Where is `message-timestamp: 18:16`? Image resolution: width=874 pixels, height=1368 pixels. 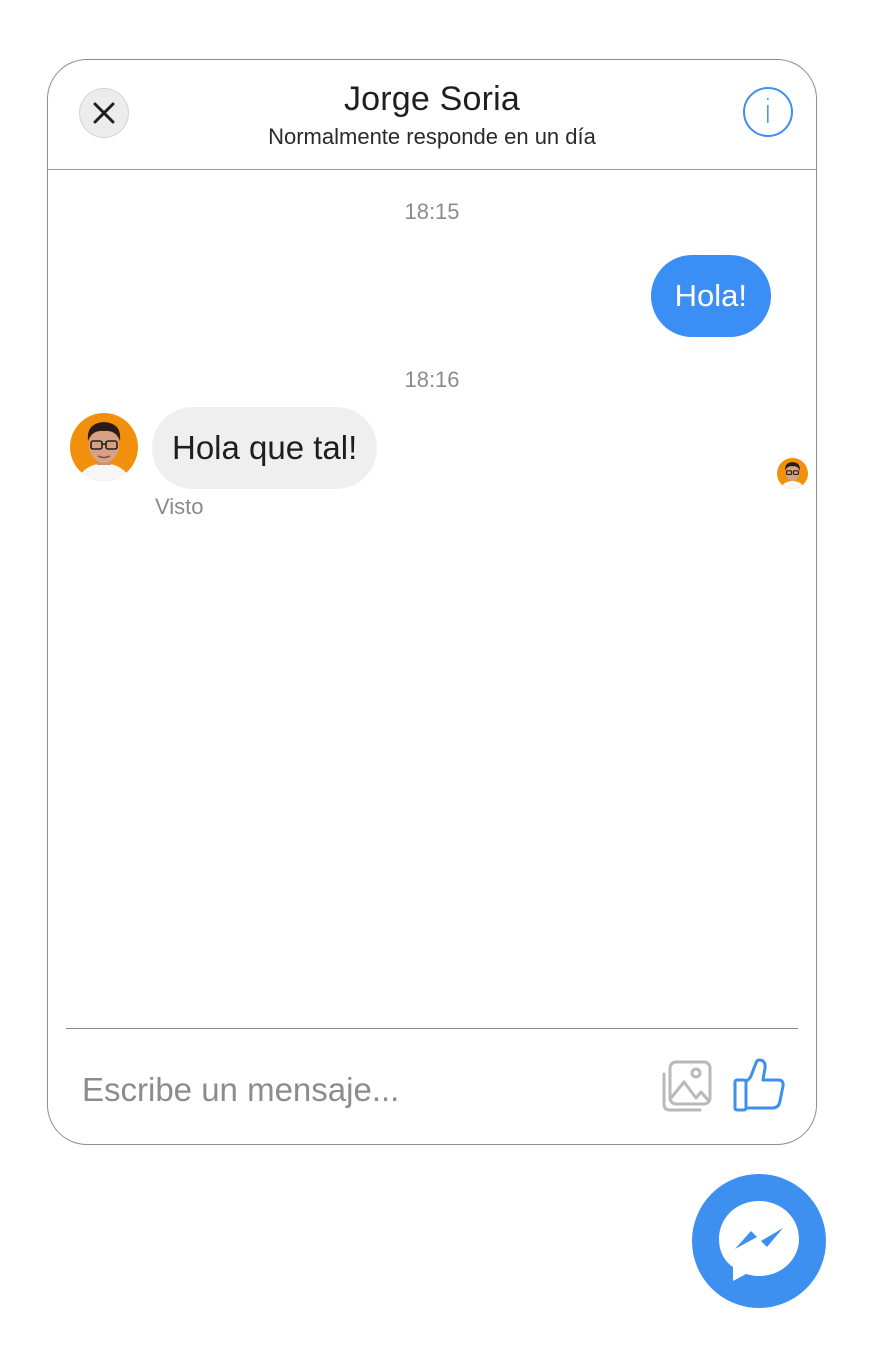
message-timestamp: 18:16 is located at coordinates (432, 379).